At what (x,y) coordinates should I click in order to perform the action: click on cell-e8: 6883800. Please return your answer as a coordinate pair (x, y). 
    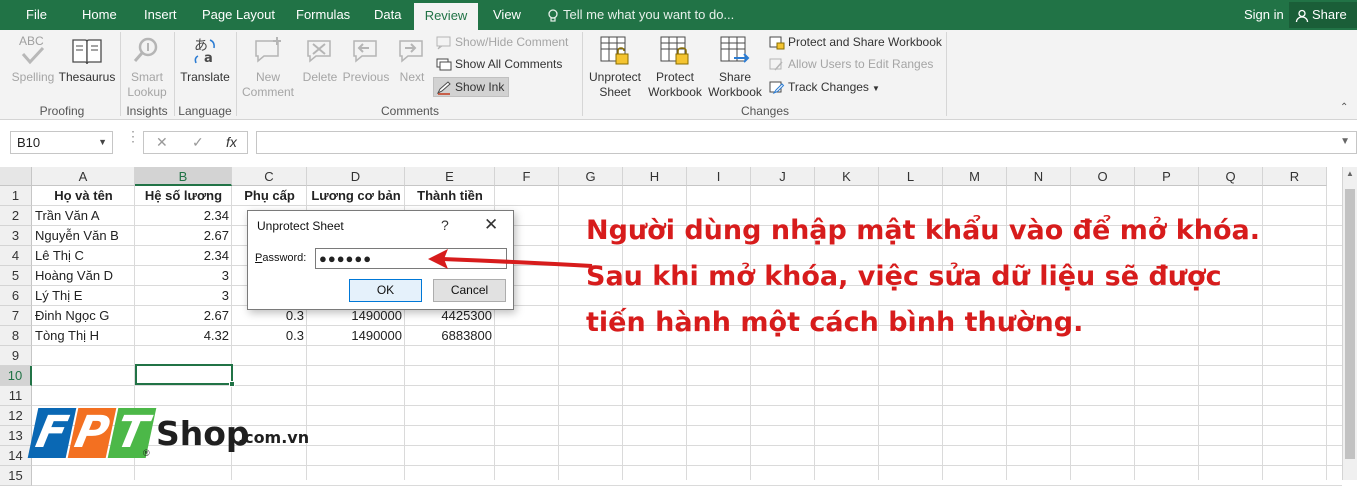
    Looking at the image, I should click on (450, 336).